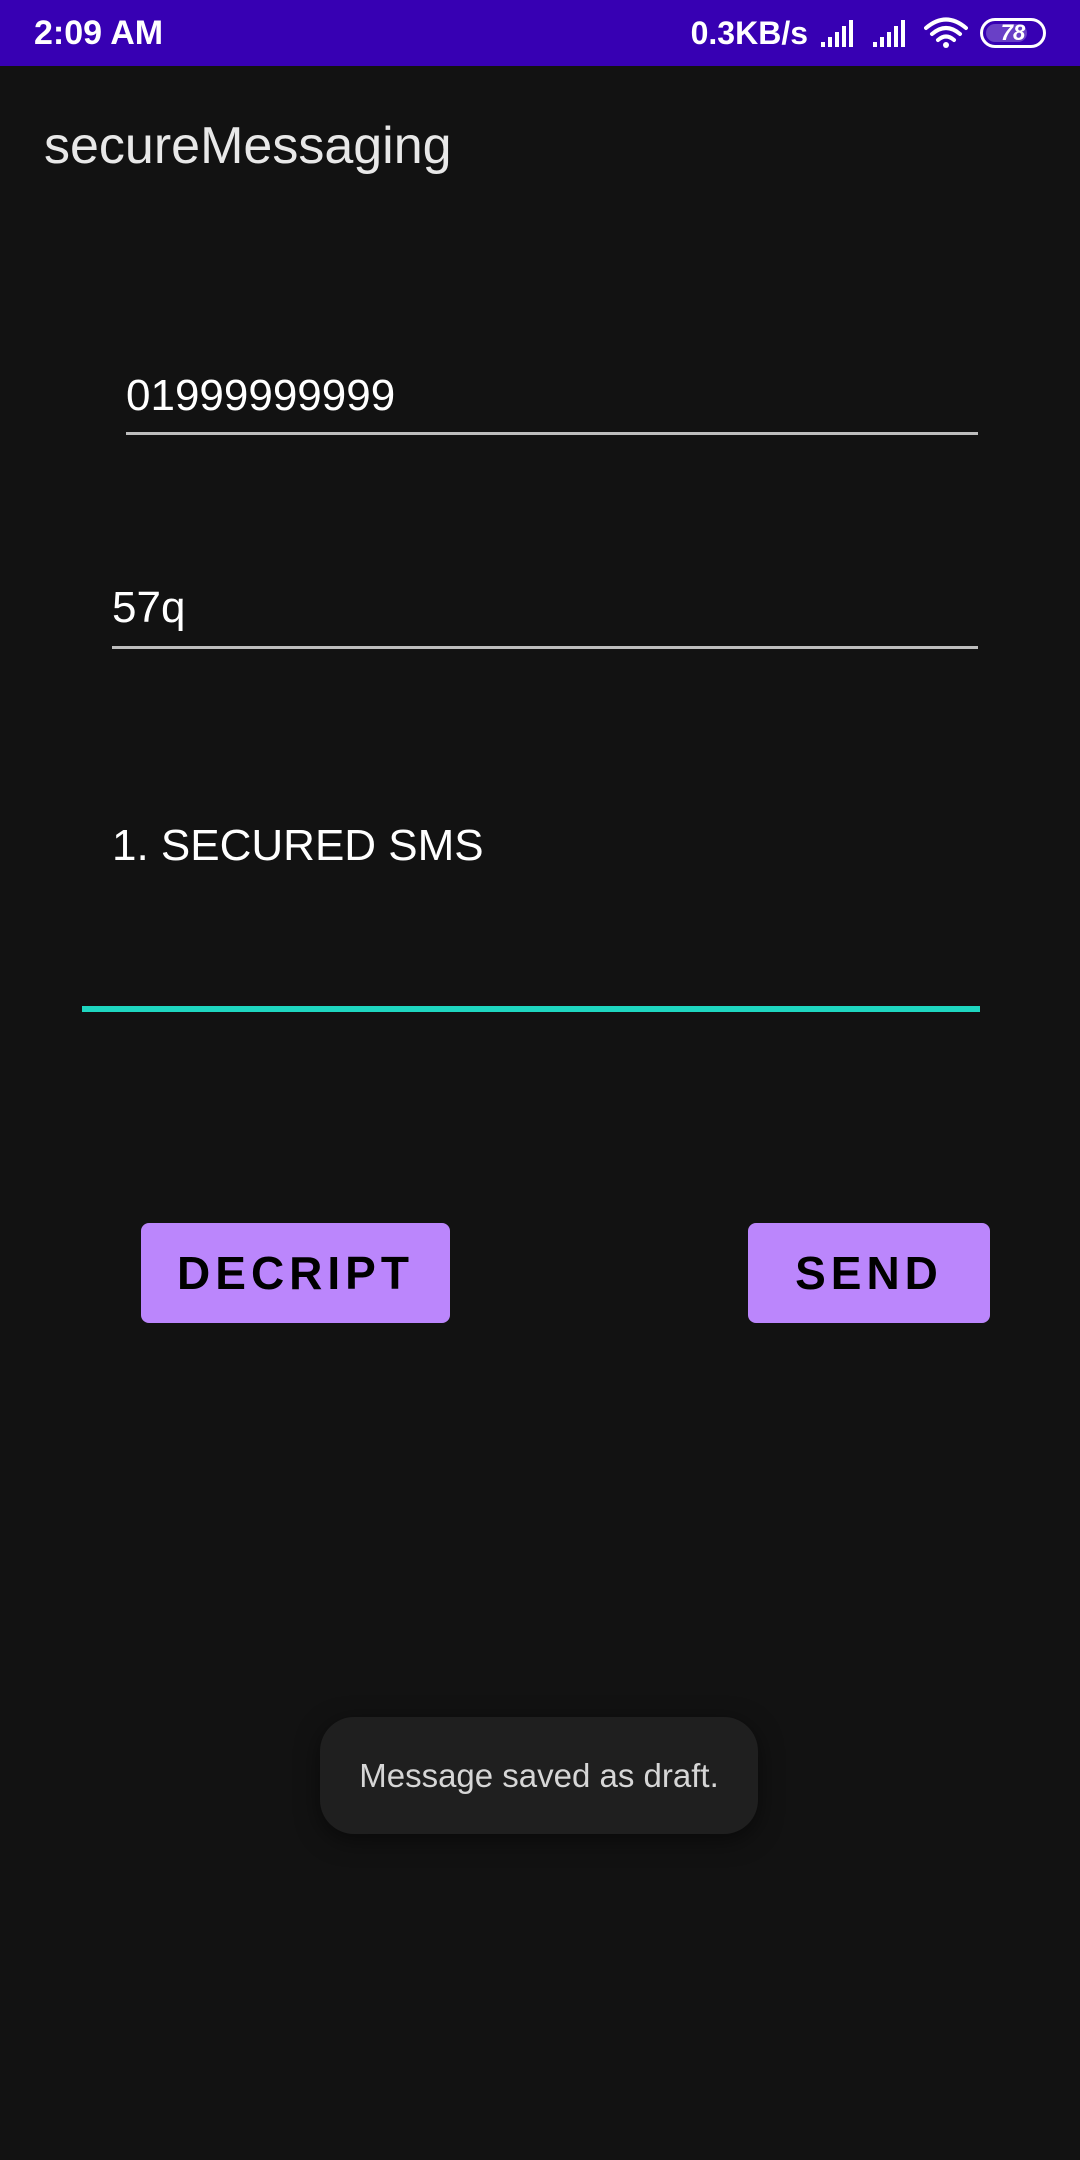 The width and height of the screenshot is (1080, 2160). Describe the element at coordinates (545, 616) in the screenshot. I see `key-field: 57q` at that location.